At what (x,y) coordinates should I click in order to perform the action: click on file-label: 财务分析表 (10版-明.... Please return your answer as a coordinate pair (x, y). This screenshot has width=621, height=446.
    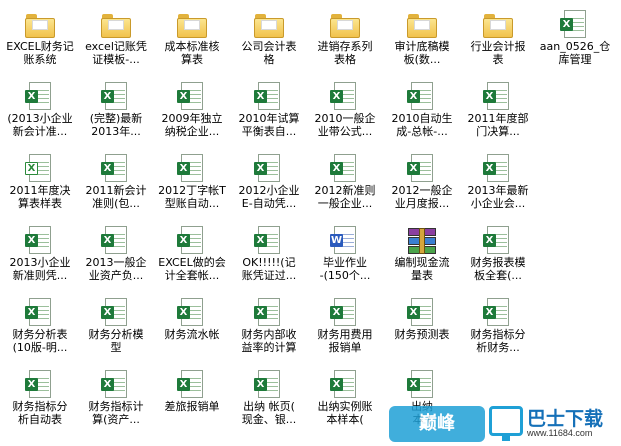
    Looking at the image, I should click on (40, 341).